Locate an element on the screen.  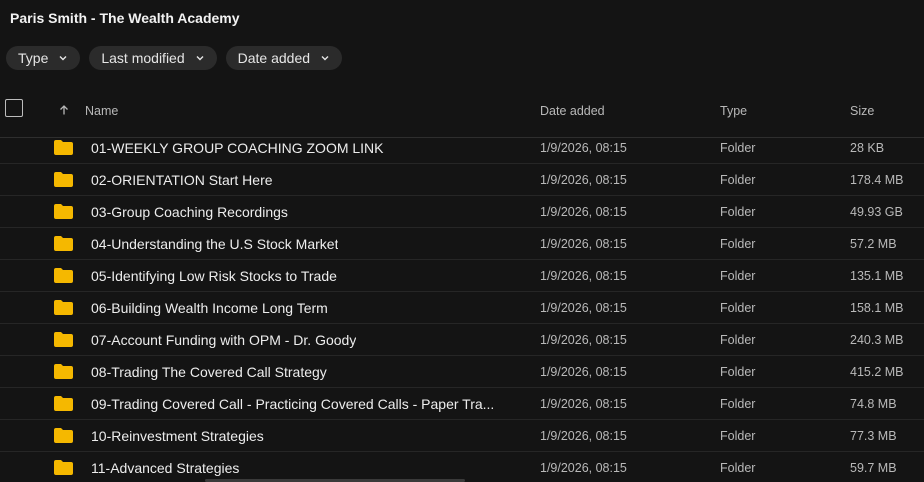
row-name: 04-Understanding the U.S Stock Market is located at coordinates (215, 244).